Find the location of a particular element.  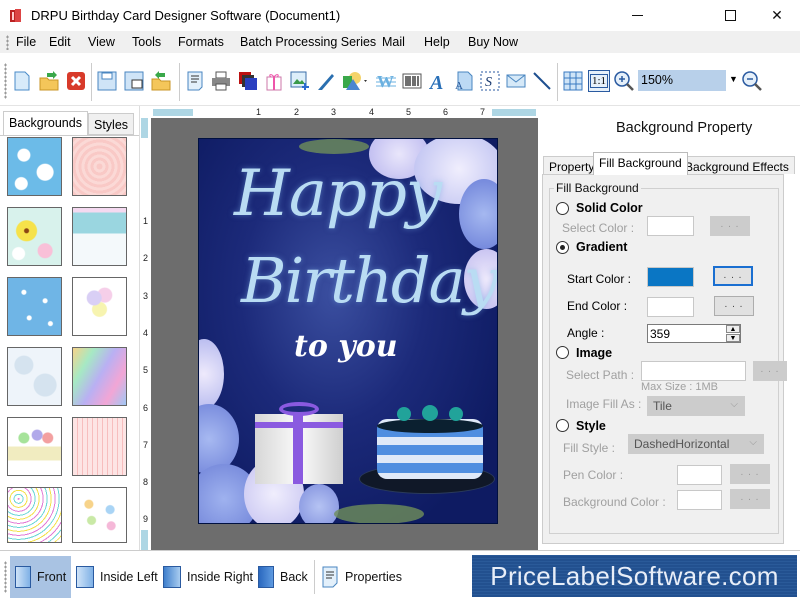

angle-up-button: ▲ is located at coordinates (733, 329).